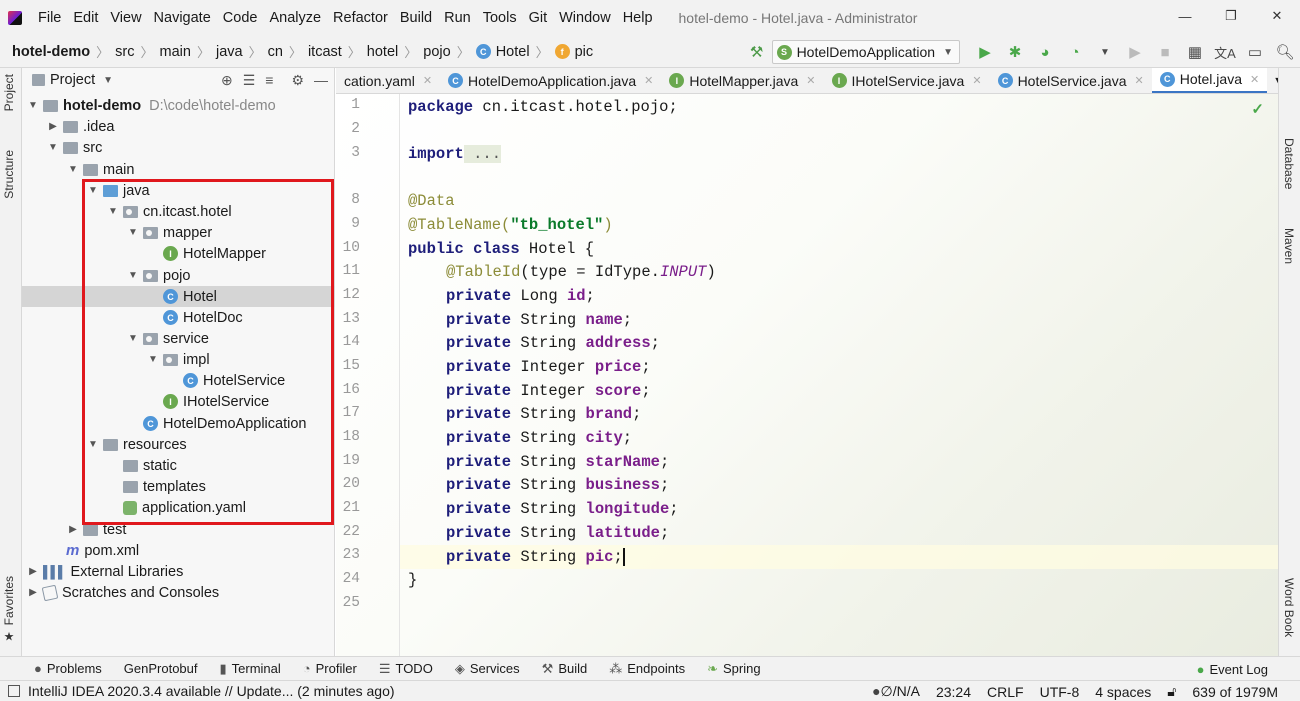 The image size is (1300, 701). Describe the element at coordinates (487, 669) in the screenshot. I see `tool-services: ◈ Services` at that location.